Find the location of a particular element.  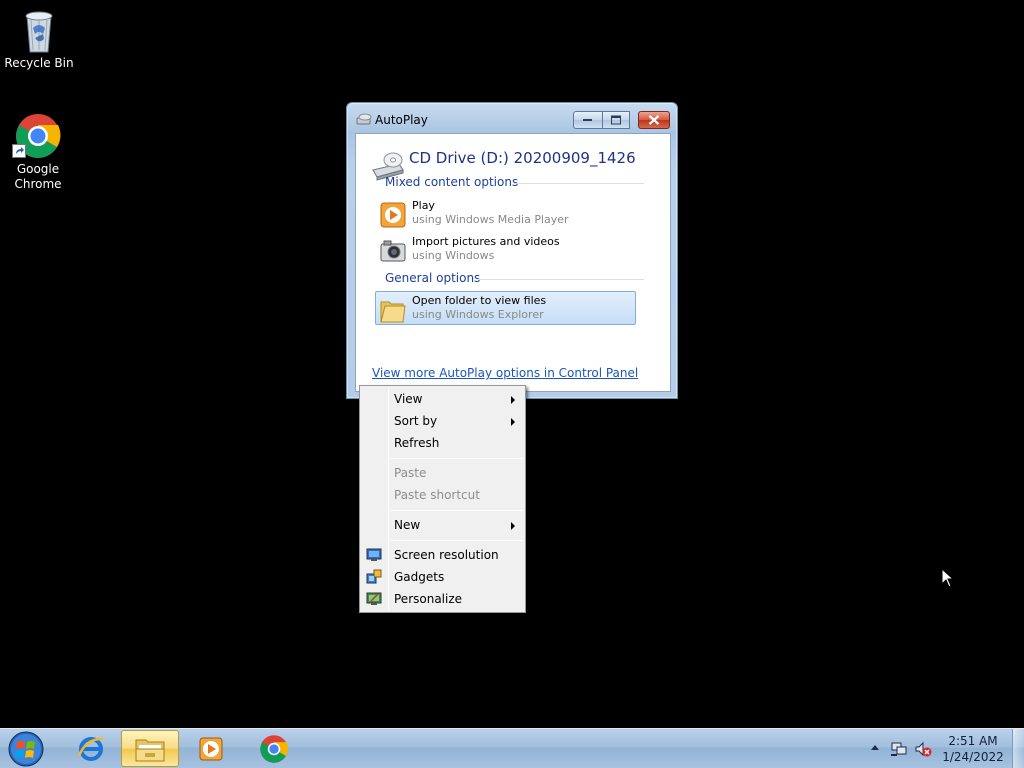

screen-resolution-icon is located at coordinates (374, 554).